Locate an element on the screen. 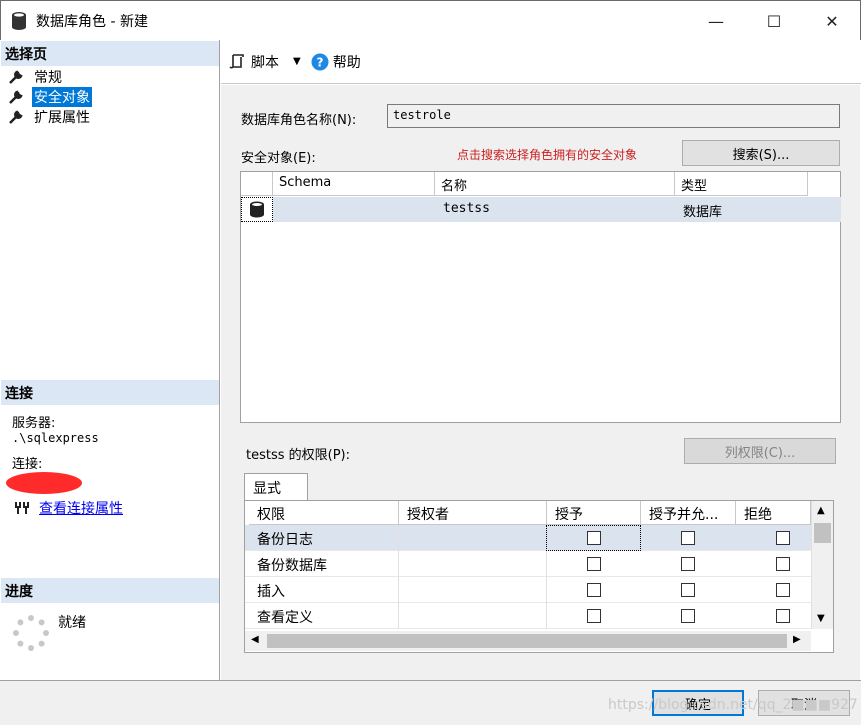 The image size is (861, 725). progress-spinner-icon is located at coordinates (31, 633).